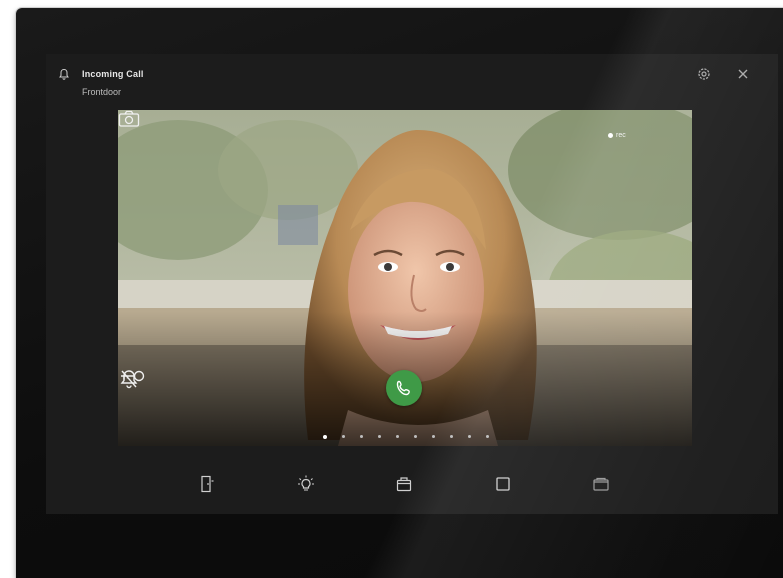 Image resolution: width=783 pixels, height=578 pixels. Describe the element at coordinates (64, 74) in the screenshot. I see `bell-icon` at that location.